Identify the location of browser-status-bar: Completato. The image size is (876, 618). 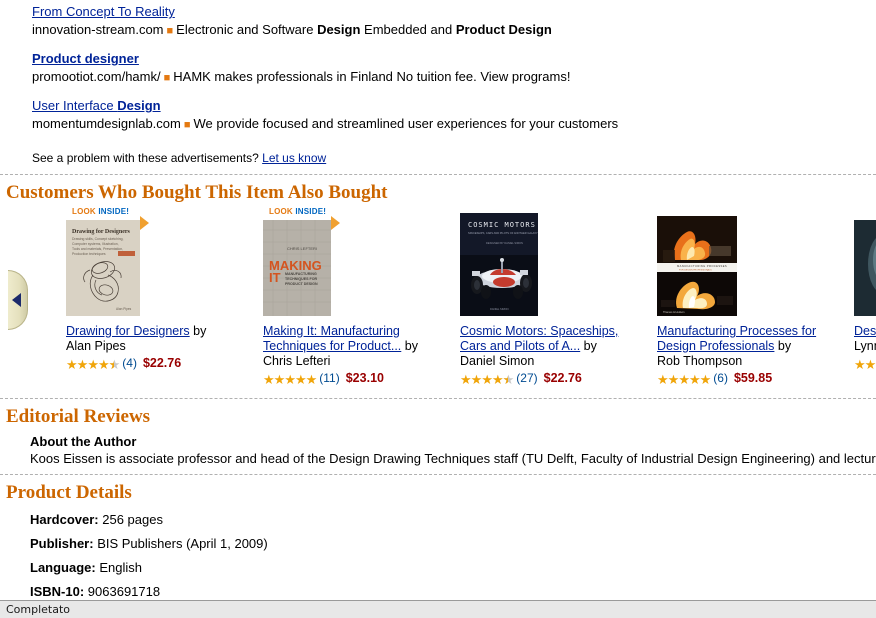
(438, 609).